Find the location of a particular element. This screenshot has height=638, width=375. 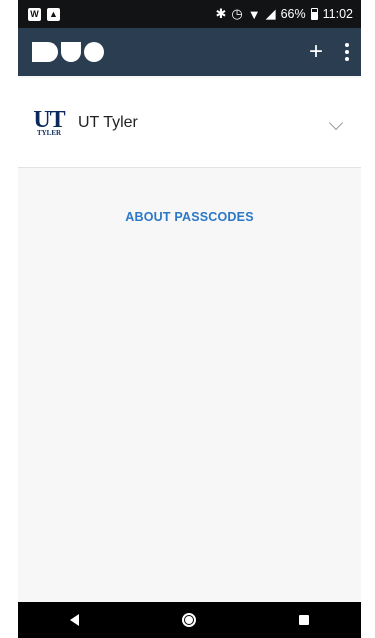

signal-icon: ◢ is located at coordinates (270, 13).